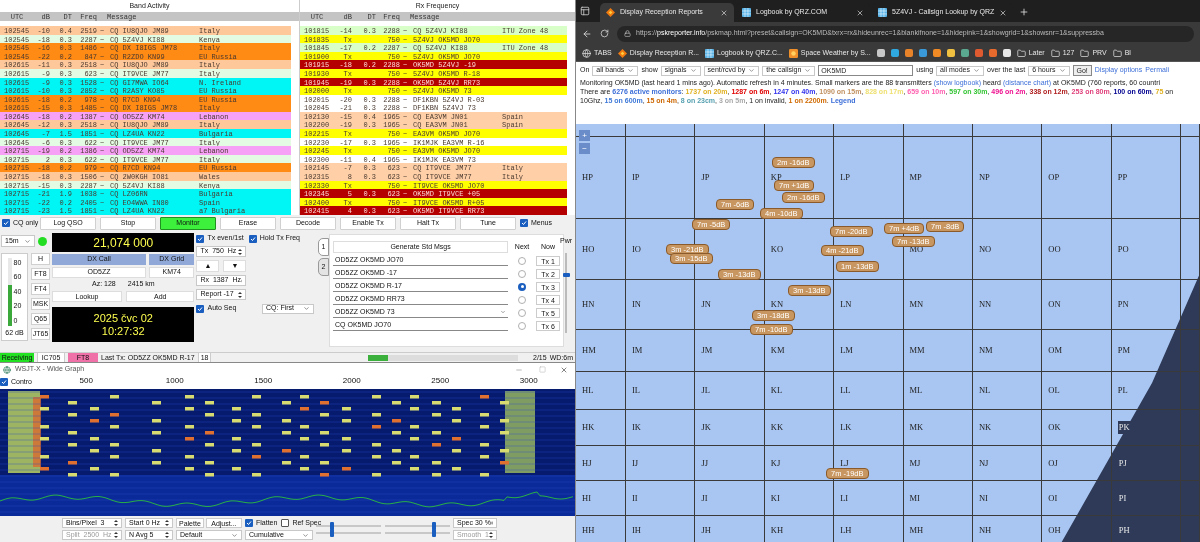 This screenshot has width=1200, height=542. I want to click on tab-actions-icon, so click(585, 11).